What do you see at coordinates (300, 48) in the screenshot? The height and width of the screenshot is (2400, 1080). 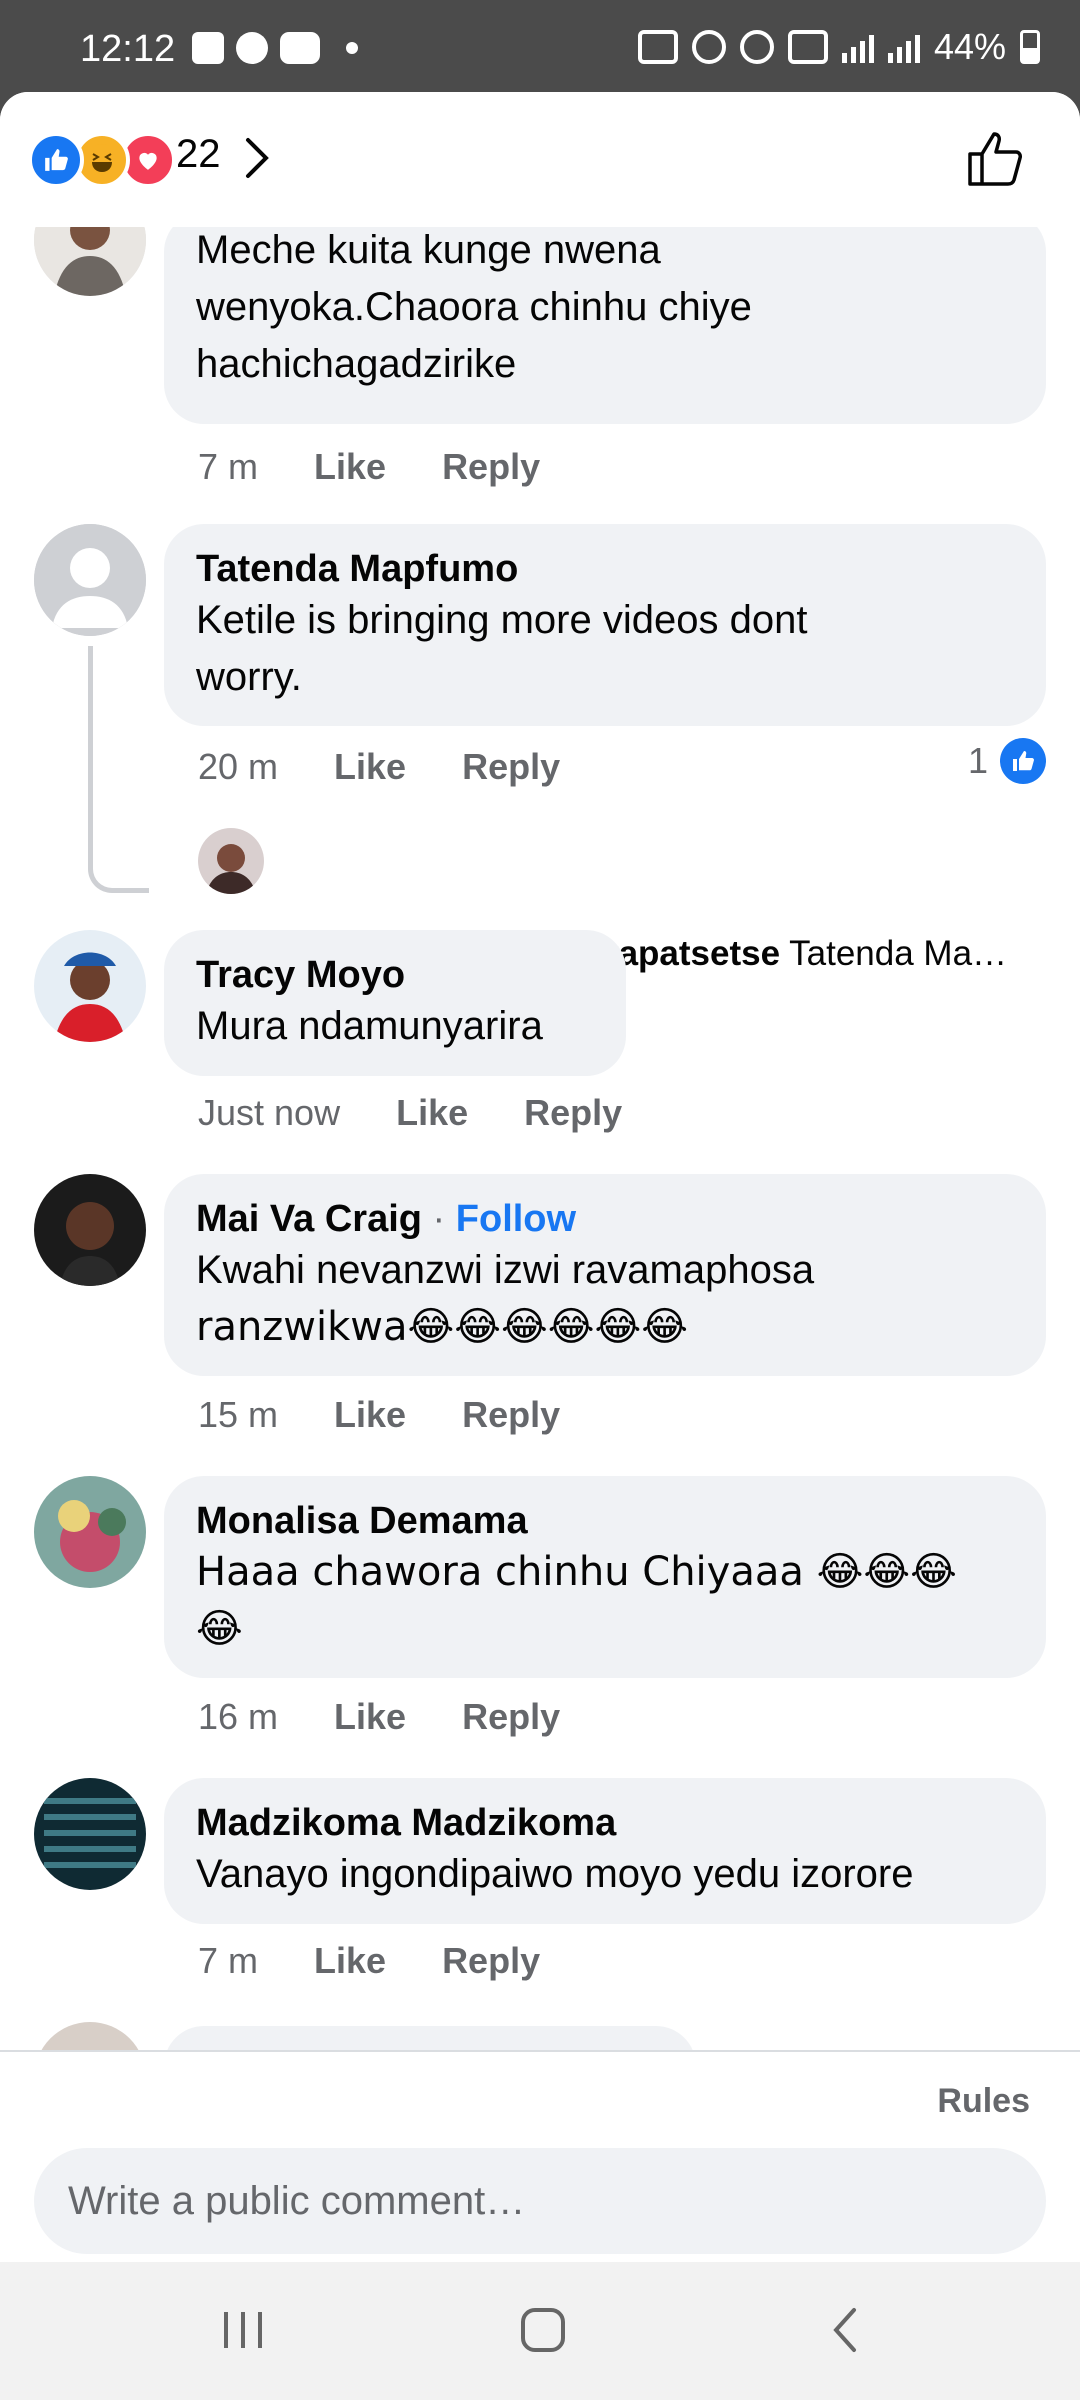 I see `youtube-icon` at bounding box center [300, 48].